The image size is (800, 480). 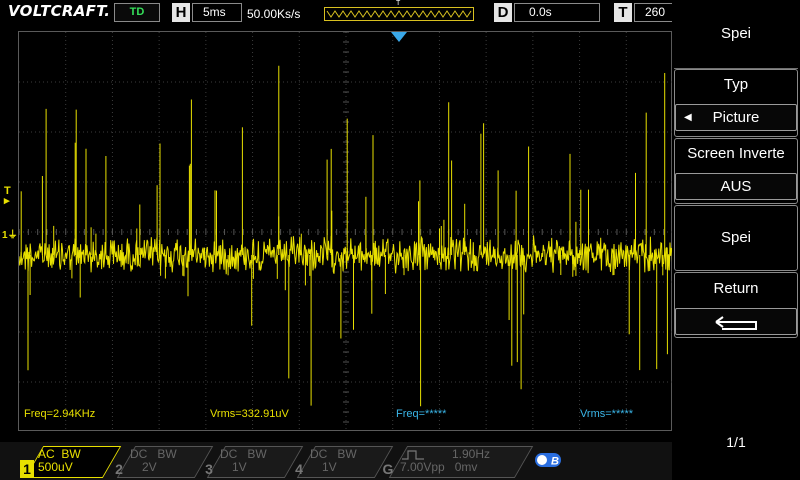 What do you see at coordinates (421, 414) in the screenshot?
I see `ch2-frequency-measurement: Freq=*****` at bounding box center [421, 414].